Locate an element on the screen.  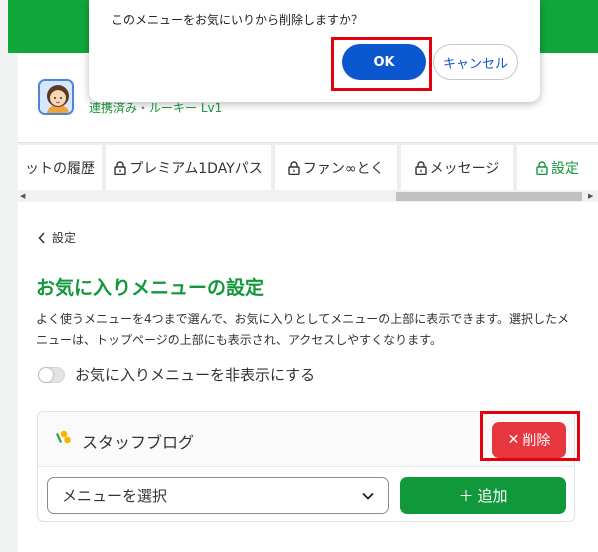
page-title: お気に入りメニューの設定 is located at coordinates (150, 288).